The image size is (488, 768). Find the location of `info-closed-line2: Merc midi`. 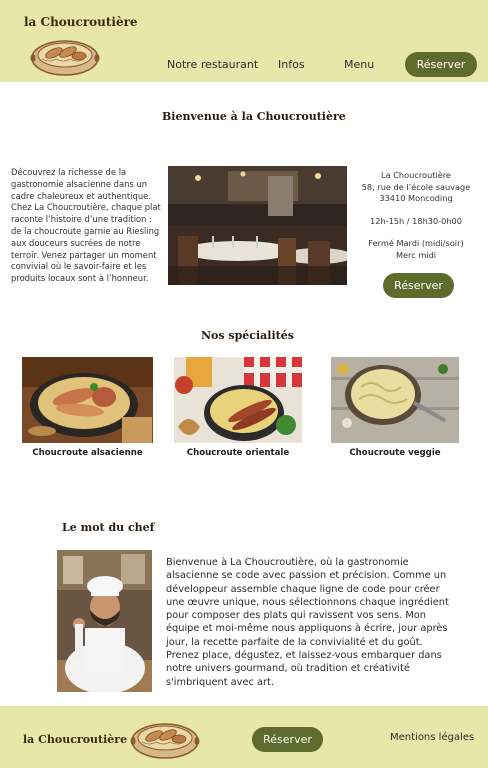

info-closed-line2: Merc midi is located at coordinates (416, 254).